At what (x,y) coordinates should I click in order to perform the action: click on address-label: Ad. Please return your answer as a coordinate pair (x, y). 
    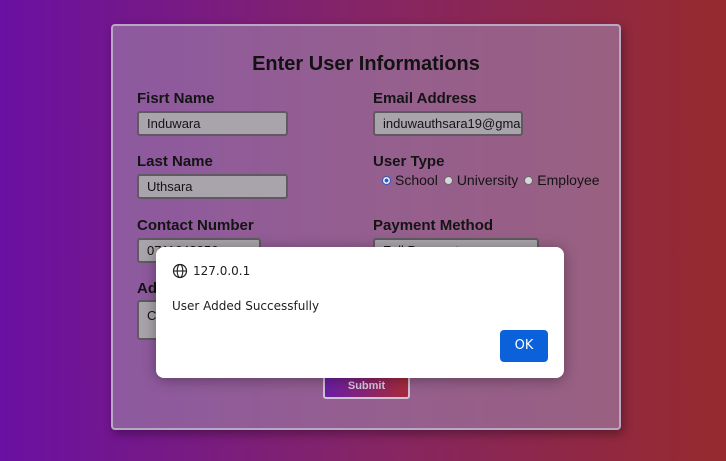
    Looking at the image, I should click on (147, 288).